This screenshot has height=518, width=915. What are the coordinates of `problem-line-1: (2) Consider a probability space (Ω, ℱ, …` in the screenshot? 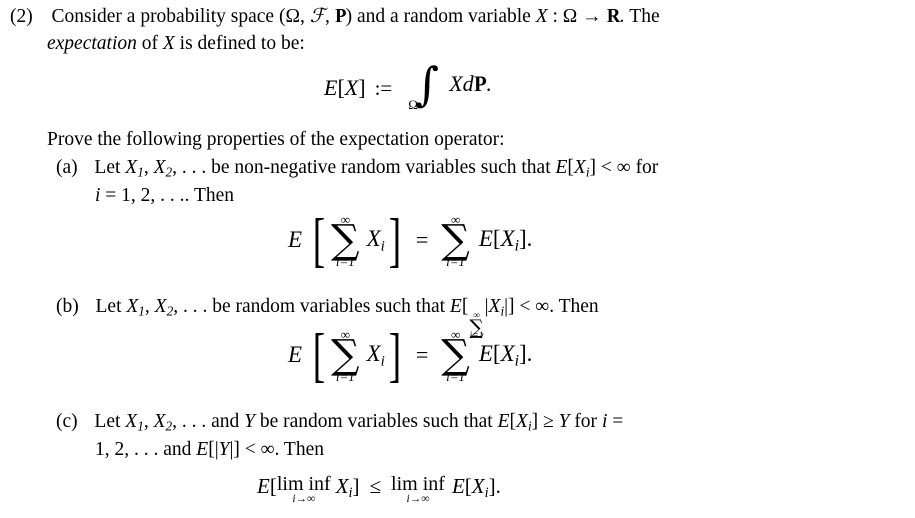 It's located at (335, 16).